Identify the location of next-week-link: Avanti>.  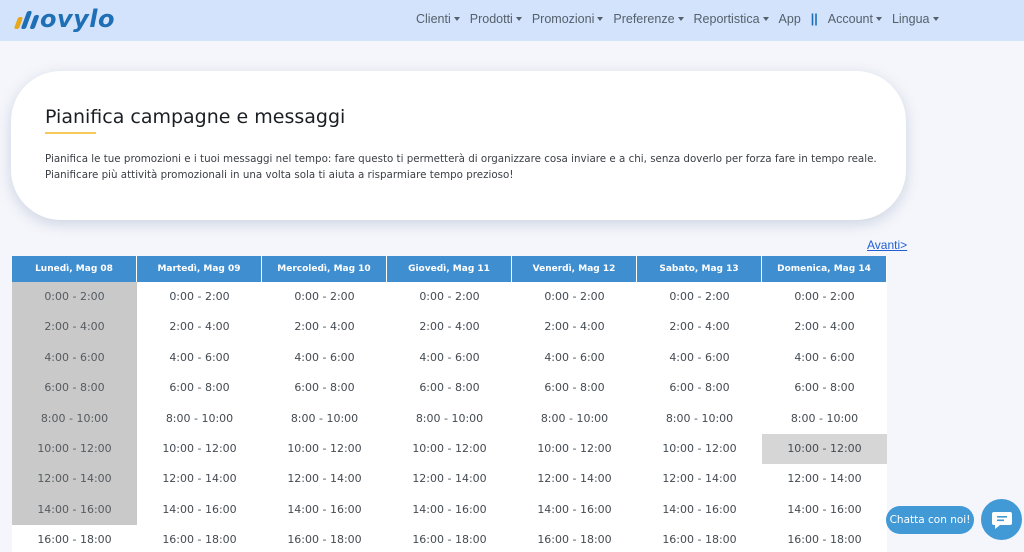
(887, 245).